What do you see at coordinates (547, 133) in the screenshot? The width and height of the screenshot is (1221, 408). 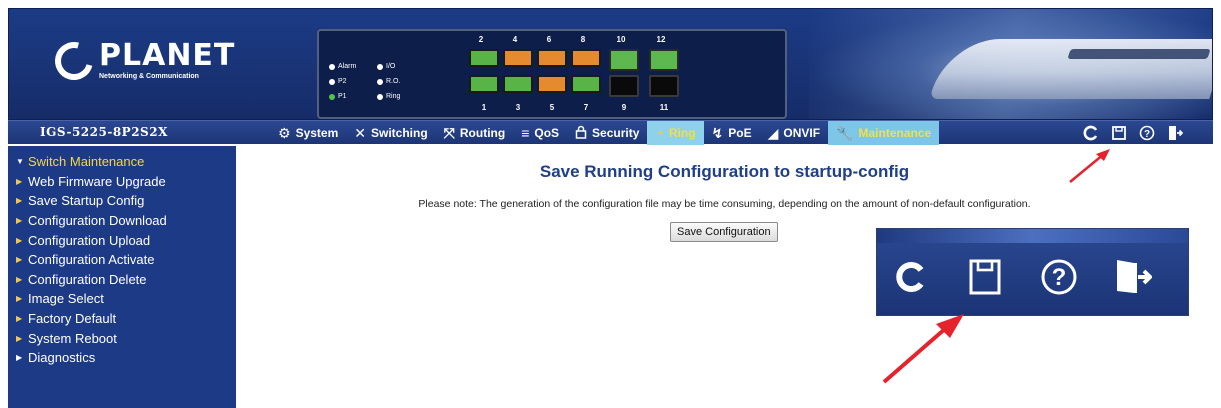 I see `menu-label: QoS` at bounding box center [547, 133].